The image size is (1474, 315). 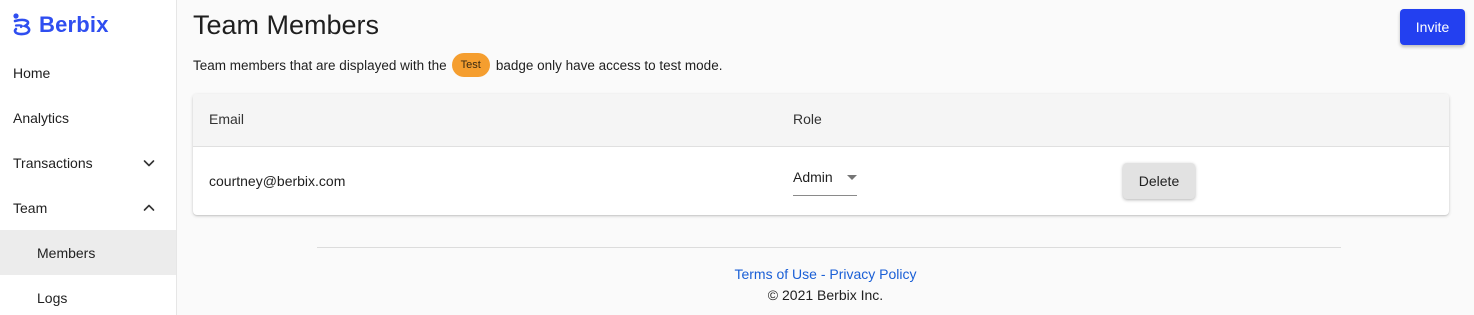 I want to click on logo: Berbix, so click(x=60, y=25).